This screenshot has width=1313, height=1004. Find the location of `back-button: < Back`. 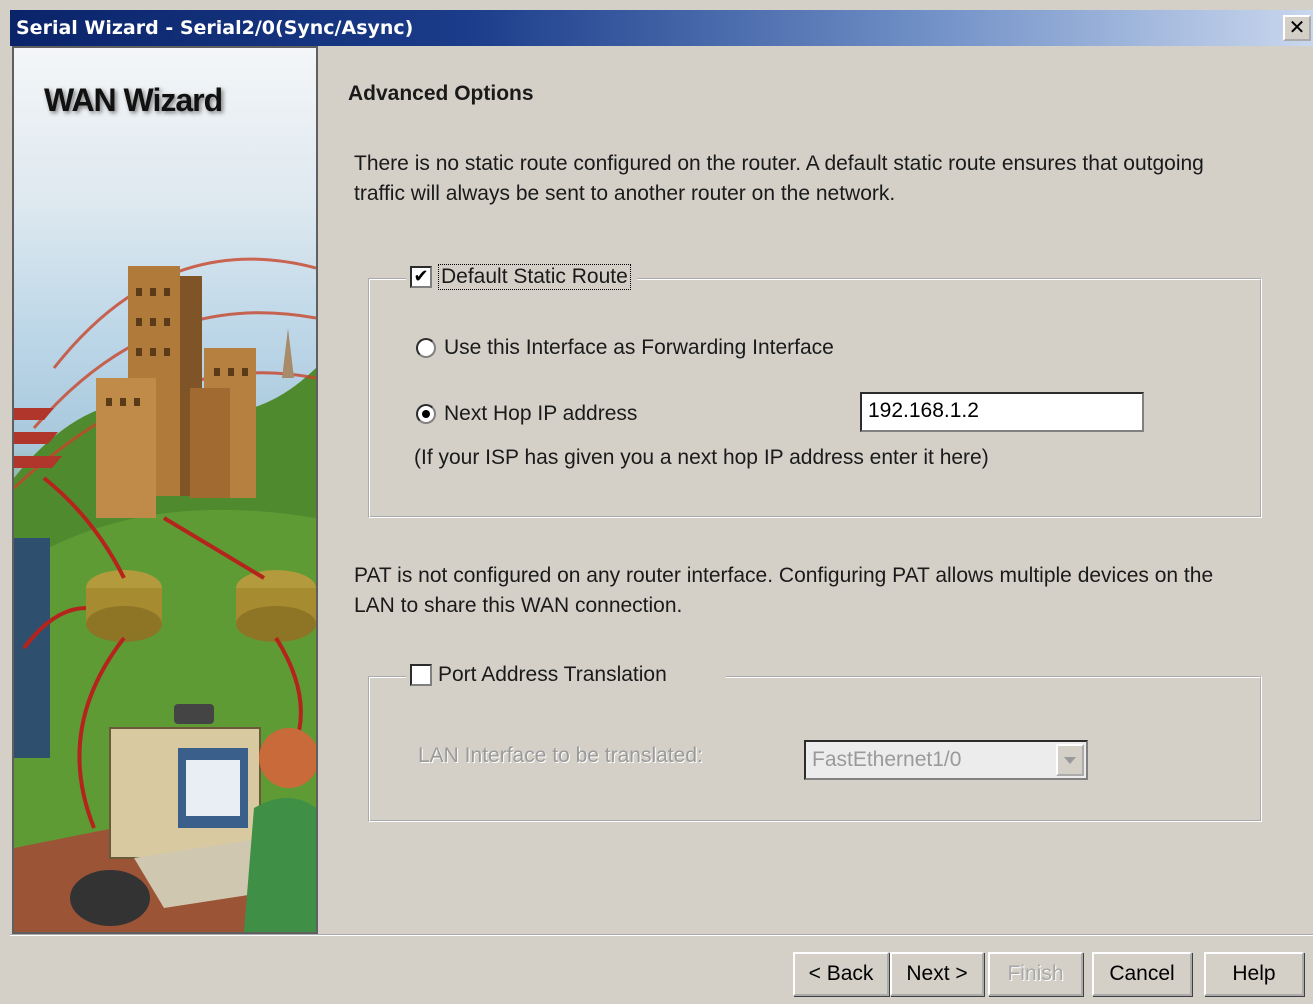

back-button: < Back is located at coordinates (841, 974).